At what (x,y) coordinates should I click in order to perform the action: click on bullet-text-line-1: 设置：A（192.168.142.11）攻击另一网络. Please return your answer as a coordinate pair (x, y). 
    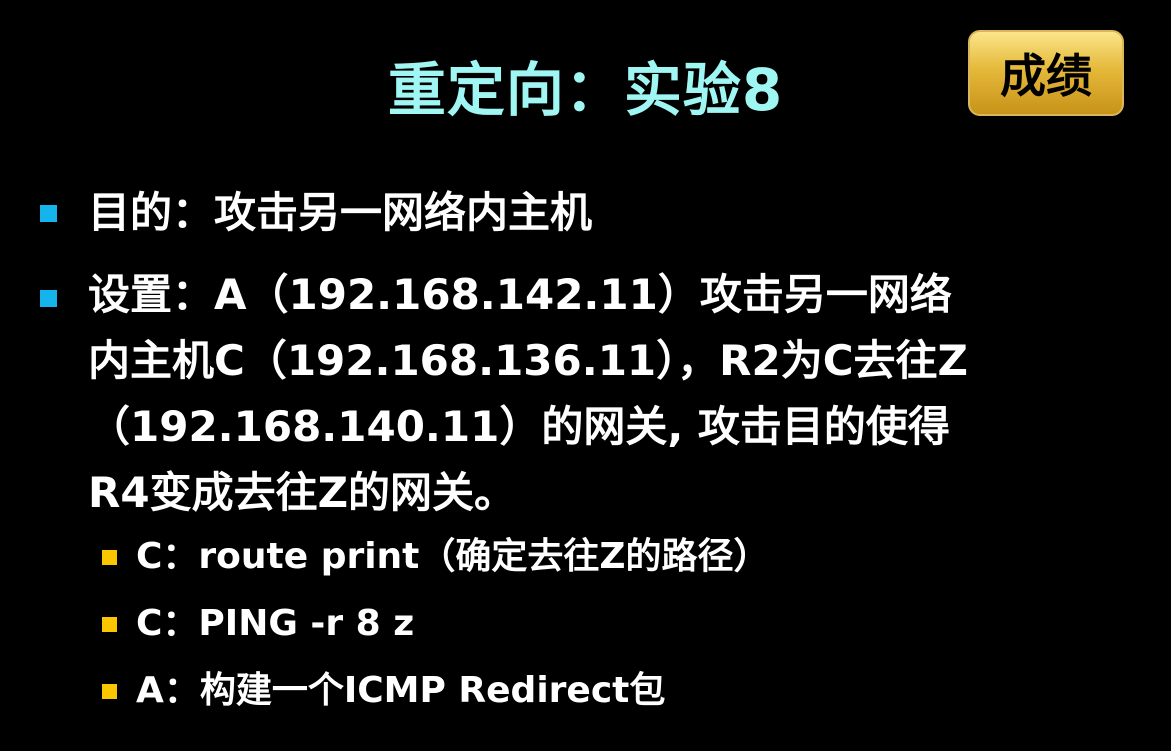
    Looking at the image, I should click on (520, 294).